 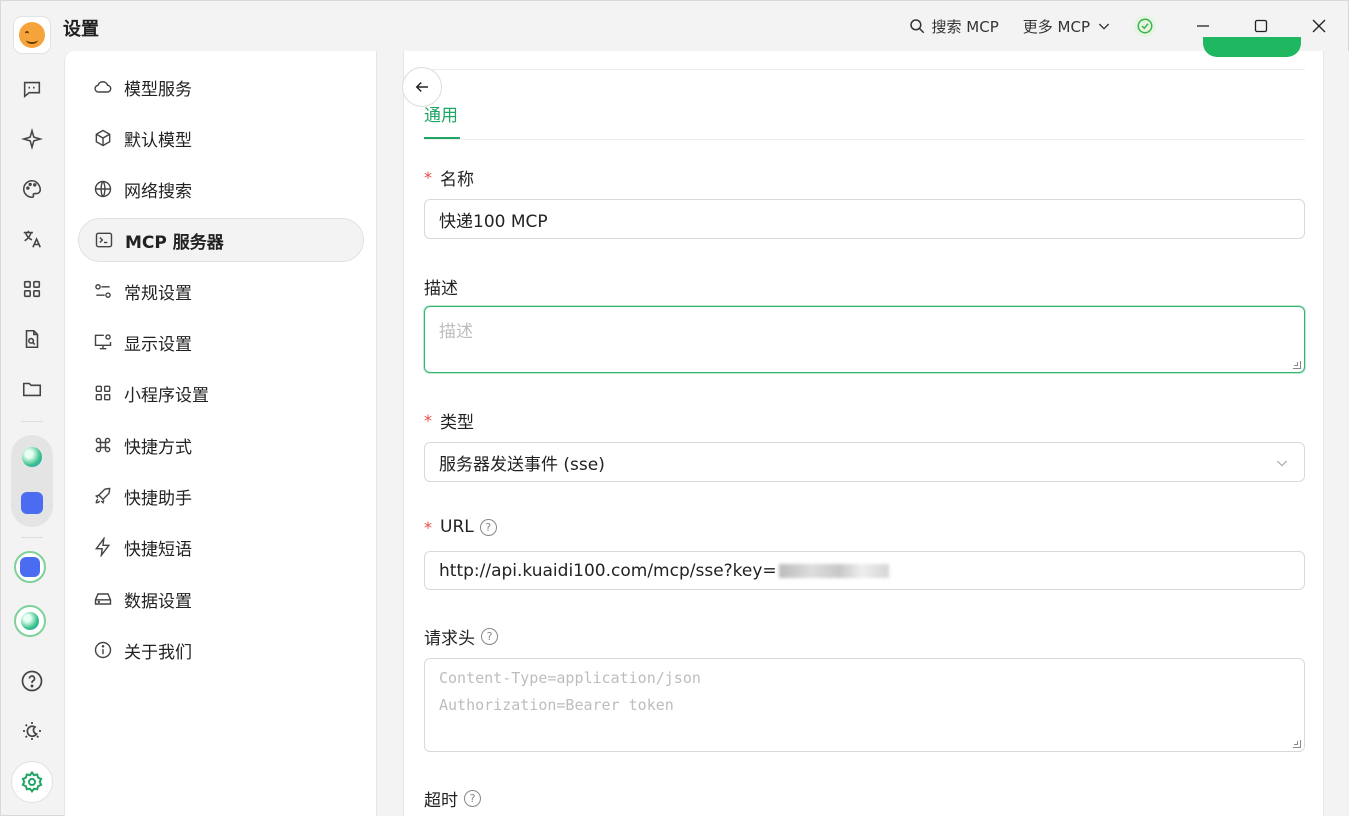 What do you see at coordinates (221, 599) in the screenshot?
I see `nav-item-data-settings: 数据设置` at bounding box center [221, 599].